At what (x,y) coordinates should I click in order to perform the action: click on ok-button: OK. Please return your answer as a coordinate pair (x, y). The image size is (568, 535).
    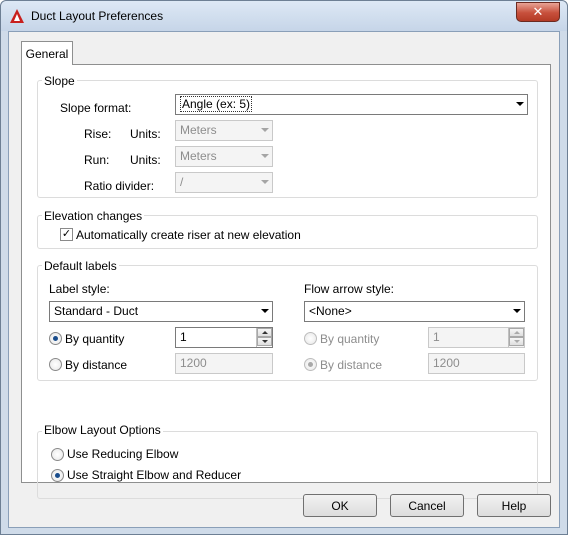
    Looking at the image, I should click on (340, 505).